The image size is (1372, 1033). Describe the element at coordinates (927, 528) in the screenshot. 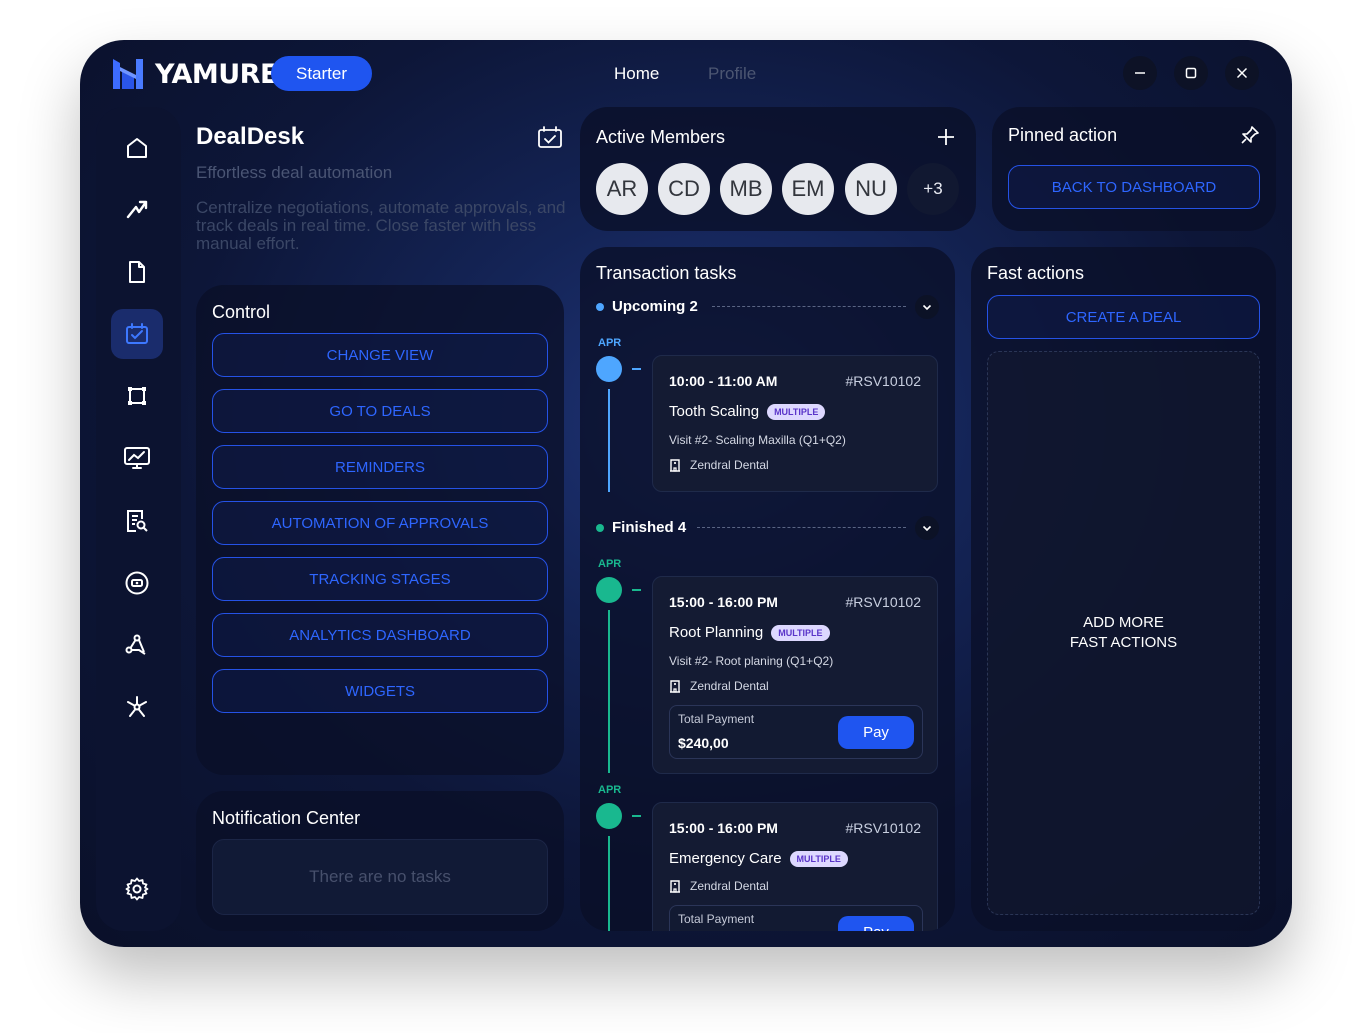

I see `finished-collapse-button` at that location.